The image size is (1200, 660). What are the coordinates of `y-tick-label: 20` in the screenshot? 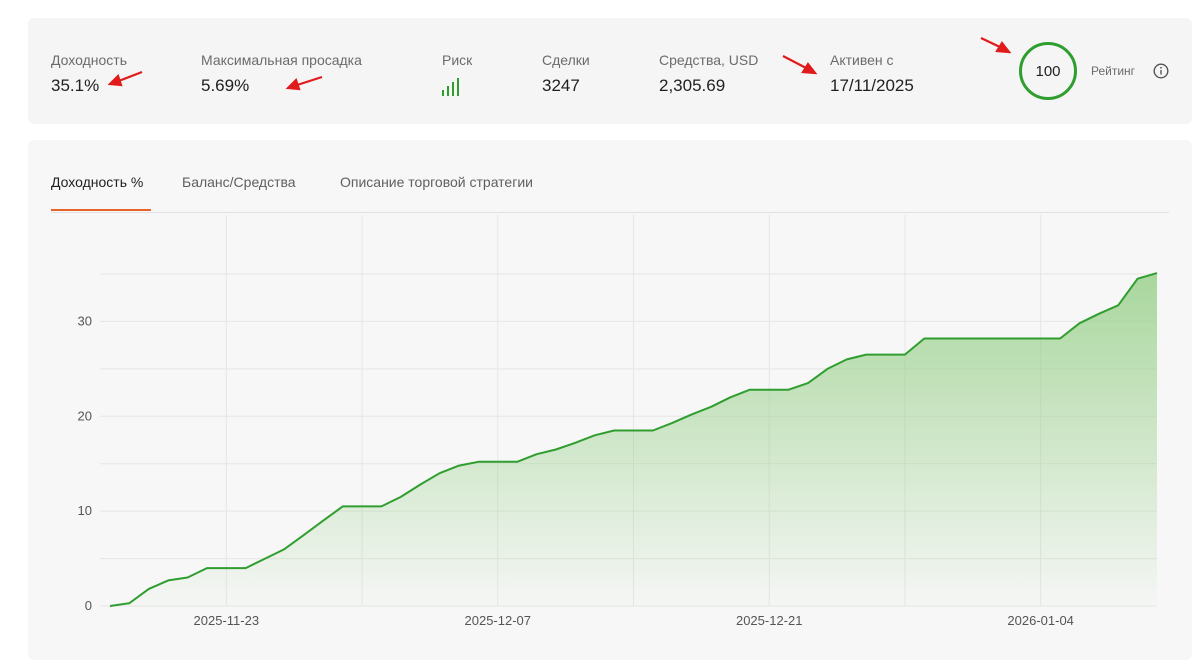 It's located at (85, 415).